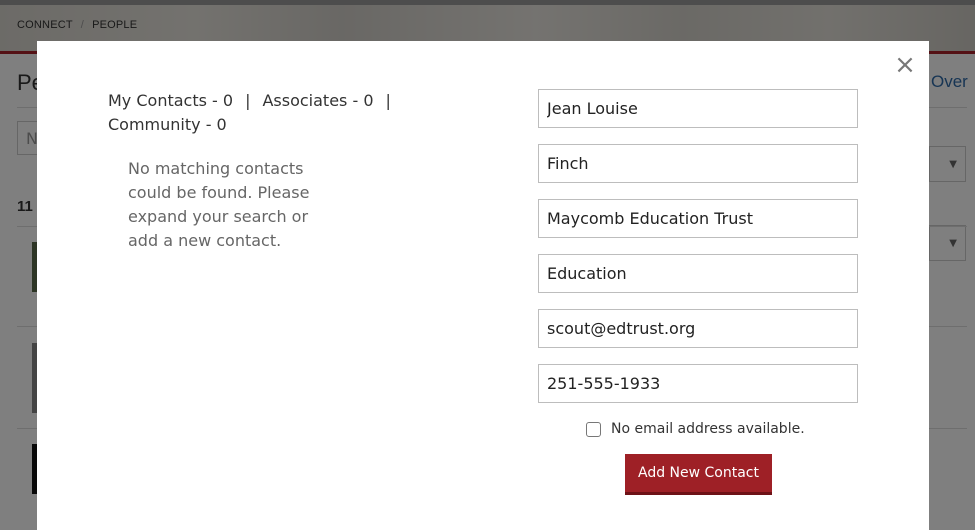 The width and height of the screenshot is (975, 530). Describe the element at coordinates (593, 429) in the screenshot. I see `no-email-checkbox` at that location.